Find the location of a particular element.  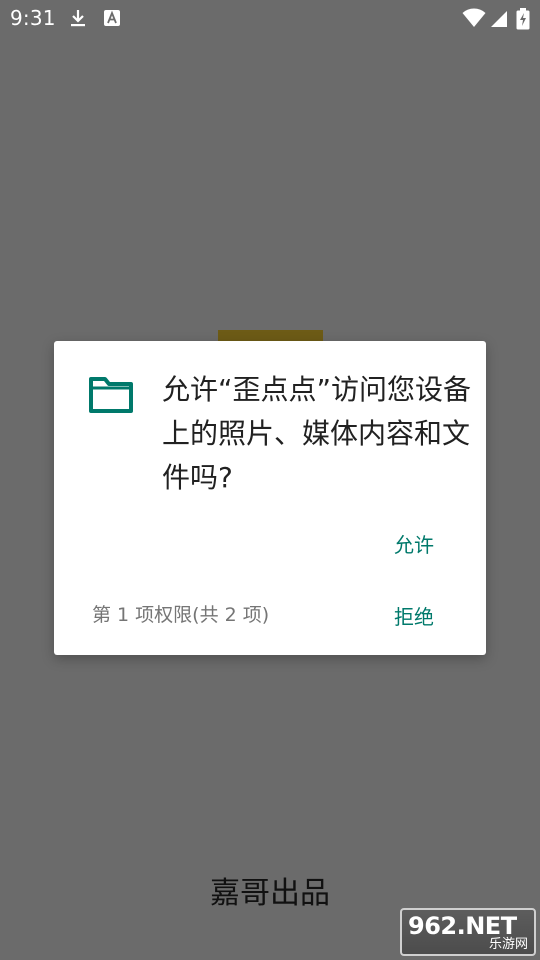

site-watermark-logo: 962.NET 乐游网 is located at coordinates (468, 932).